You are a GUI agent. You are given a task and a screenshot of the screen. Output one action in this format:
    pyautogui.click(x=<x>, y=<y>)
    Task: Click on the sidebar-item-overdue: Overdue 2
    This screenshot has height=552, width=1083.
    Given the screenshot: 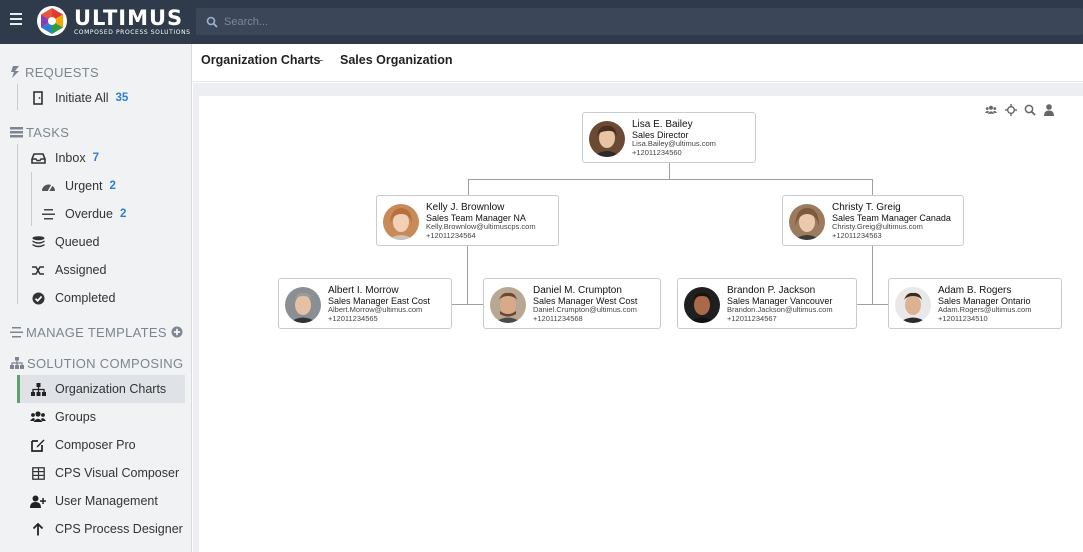 What is the action you would take?
    pyautogui.click(x=83, y=214)
    